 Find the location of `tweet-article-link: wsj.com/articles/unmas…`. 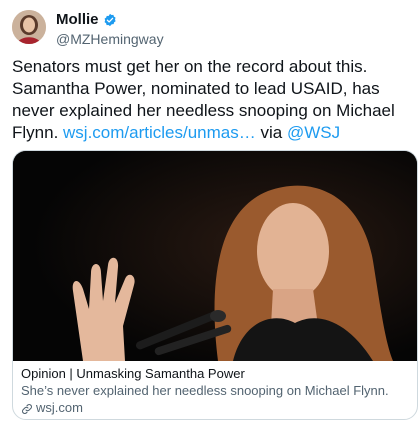

tweet-article-link: wsj.com/articles/unmas… is located at coordinates (159, 132).